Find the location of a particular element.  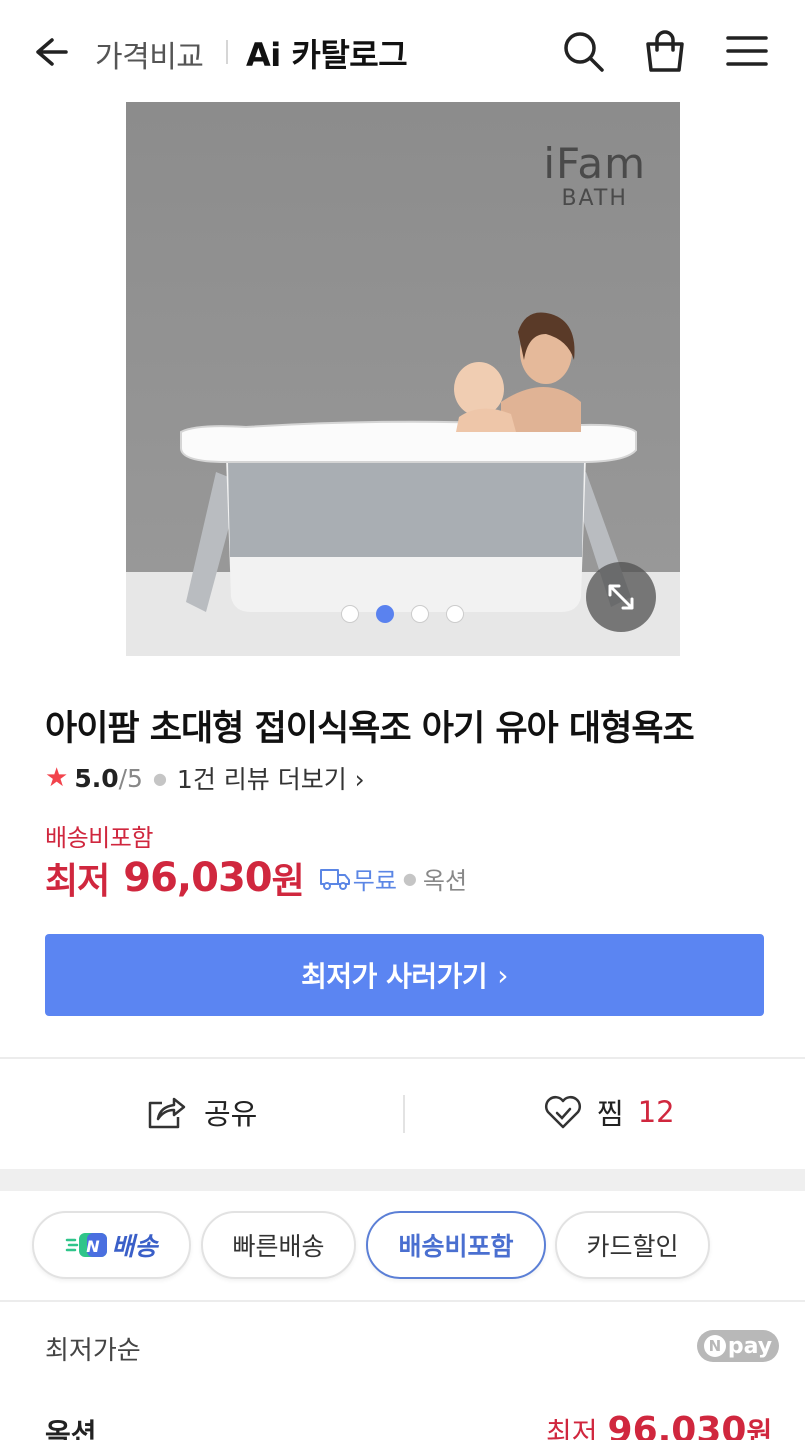

chip-card-discount-label: 카드할인 is located at coordinates (632, 1246).